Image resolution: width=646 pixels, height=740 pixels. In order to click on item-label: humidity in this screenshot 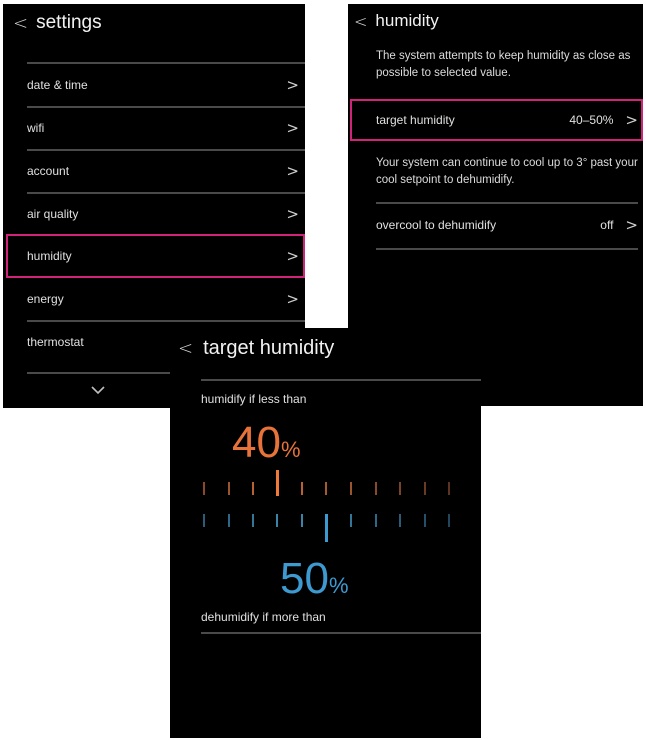, I will do `click(49, 256)`.